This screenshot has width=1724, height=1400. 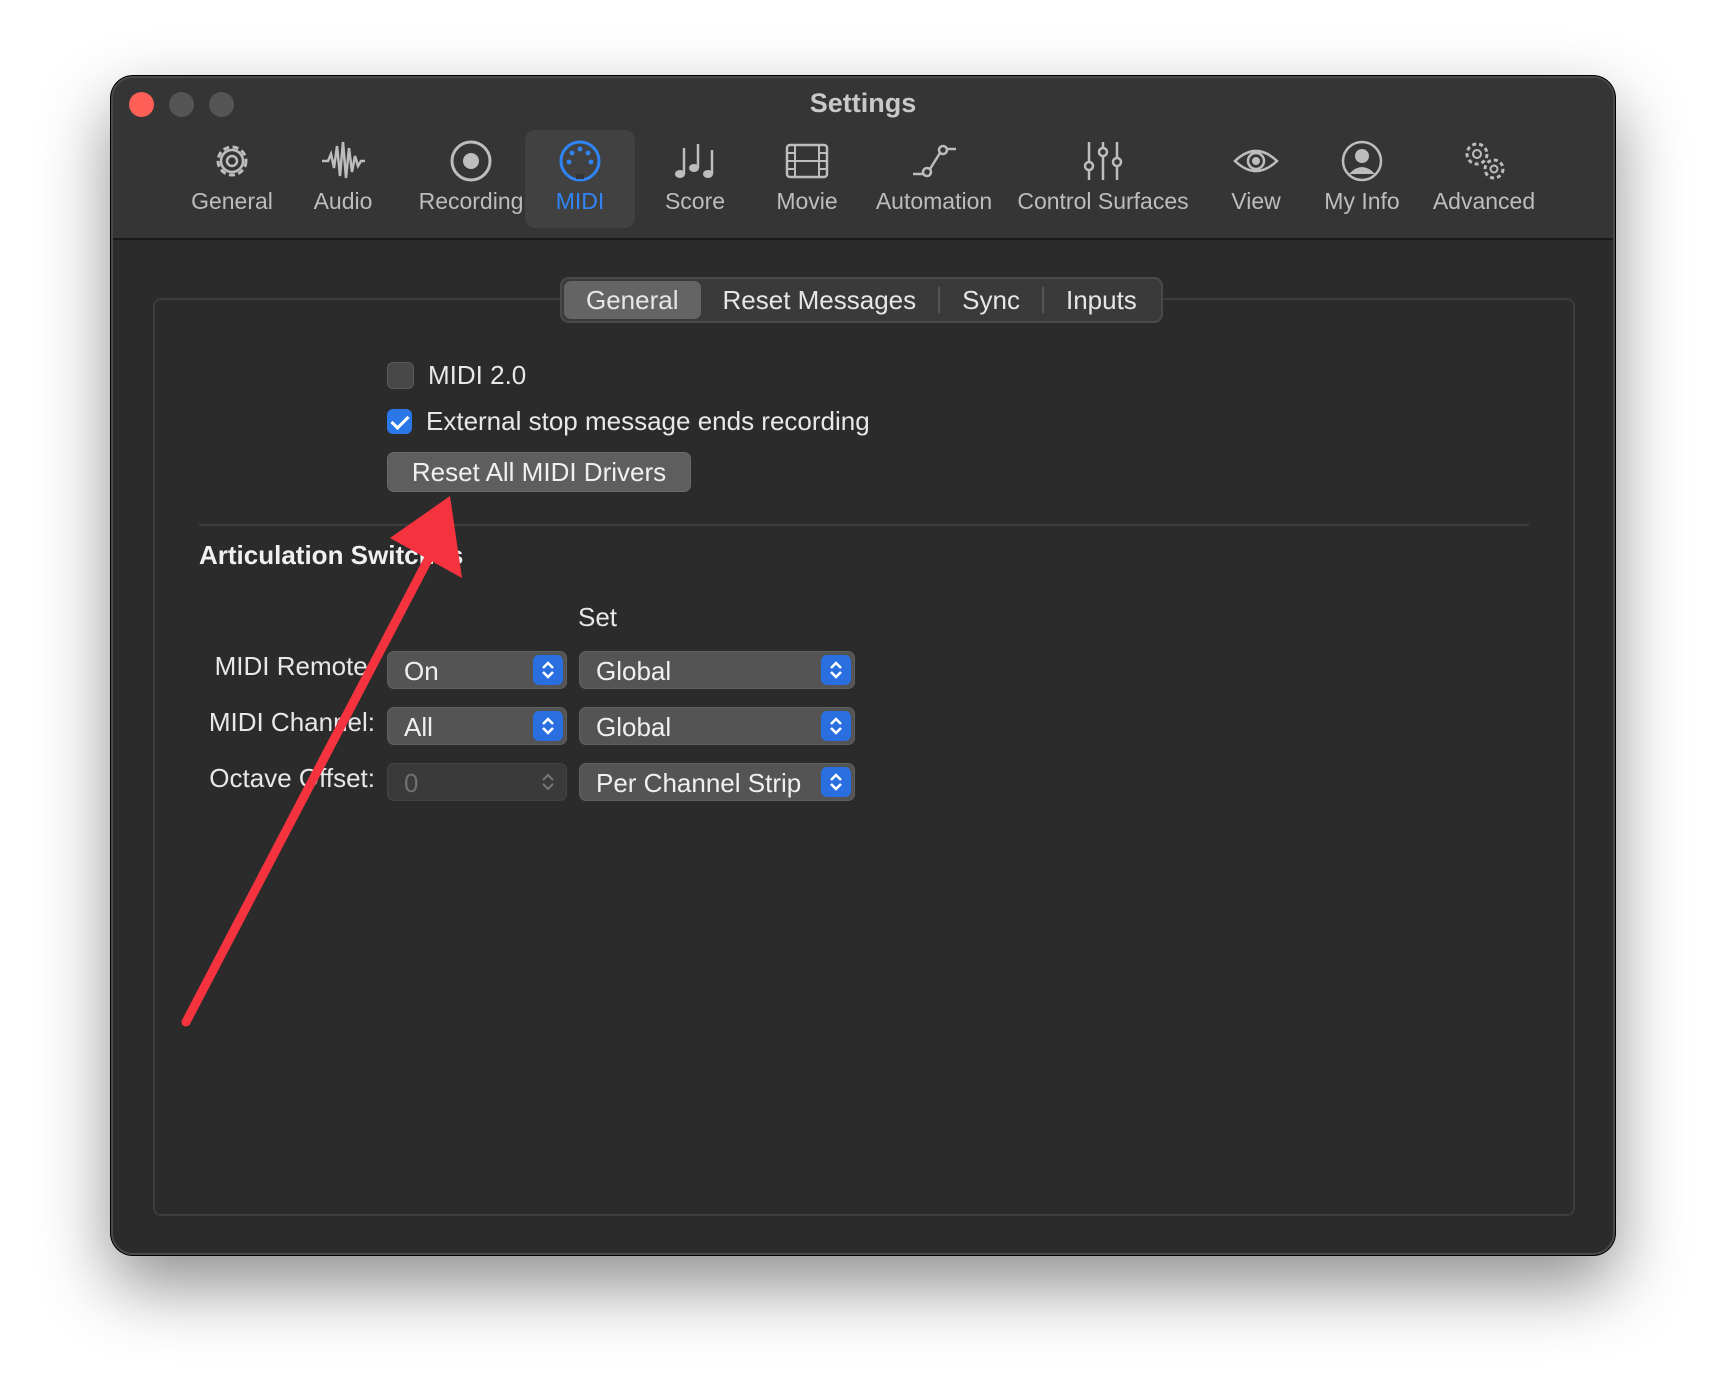 I want to click on gear-icon, so click(x=232, y=161).